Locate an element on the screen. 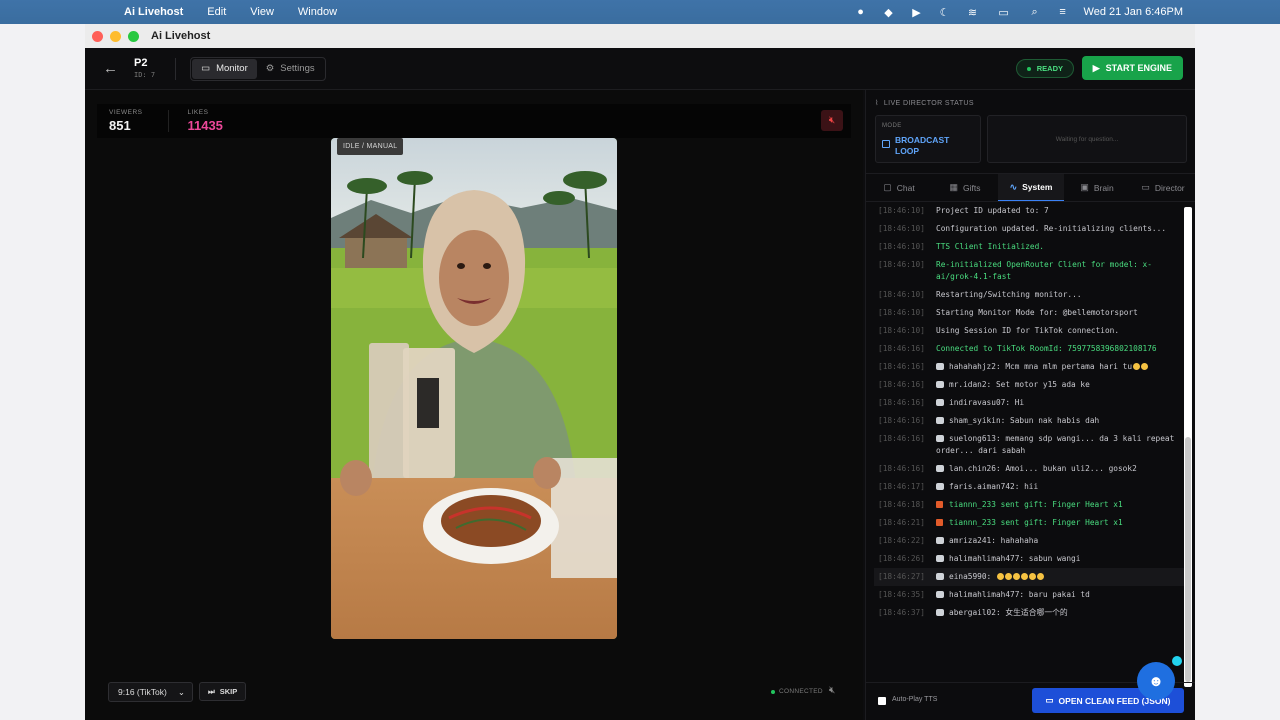  mode-value-line1: BROADCAST is located at coordinates (922, 140).